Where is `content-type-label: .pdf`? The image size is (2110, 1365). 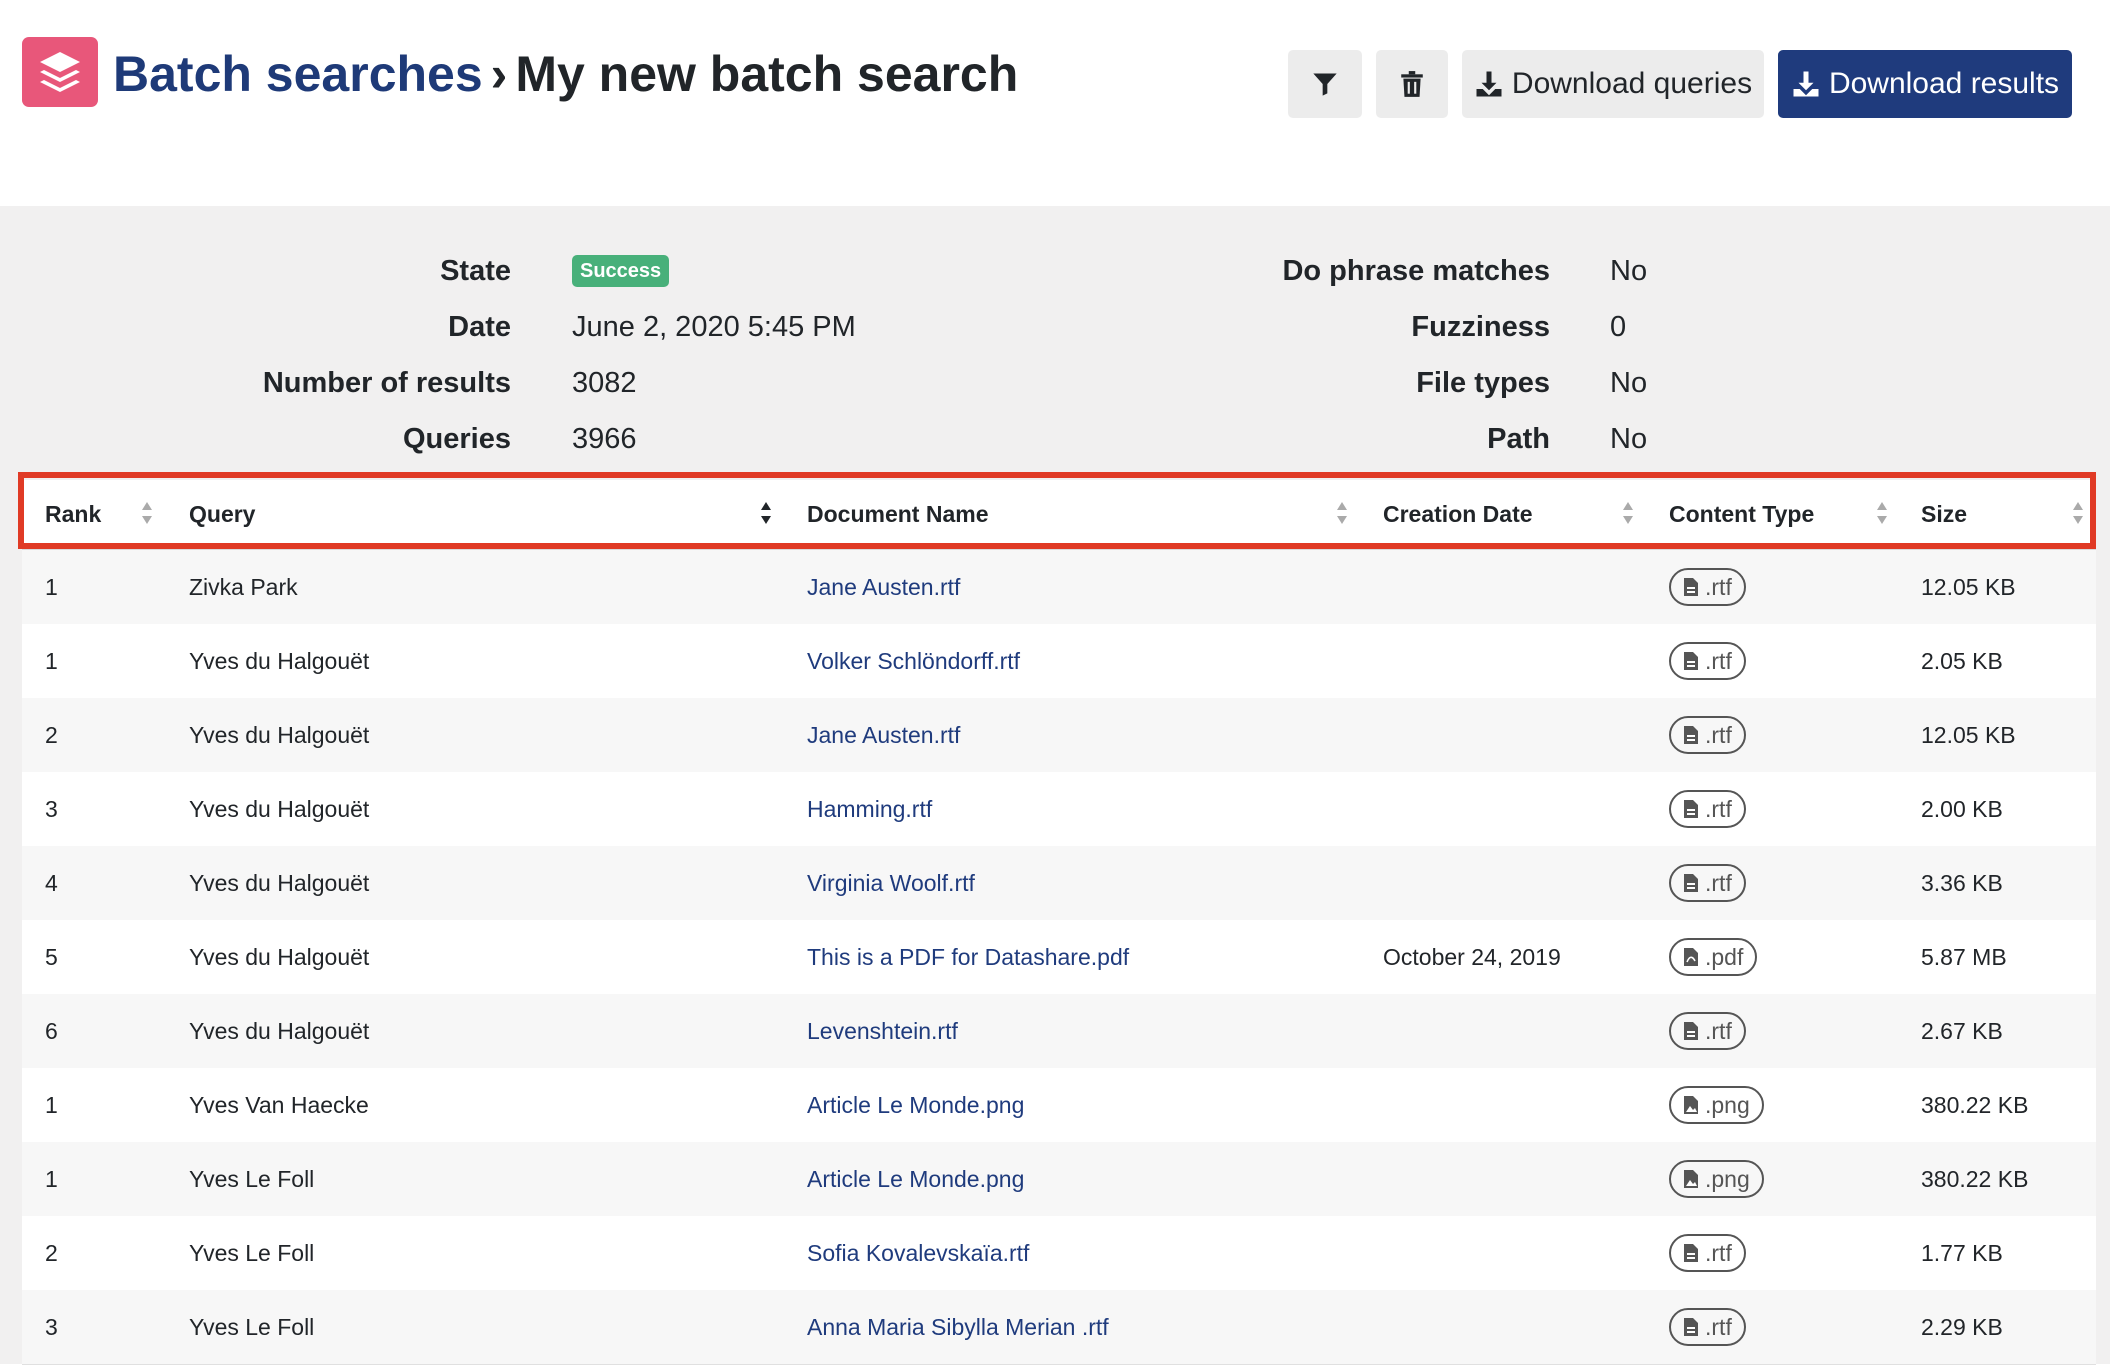
content-type-label: .pdf is located at coordinates (1724, 956).